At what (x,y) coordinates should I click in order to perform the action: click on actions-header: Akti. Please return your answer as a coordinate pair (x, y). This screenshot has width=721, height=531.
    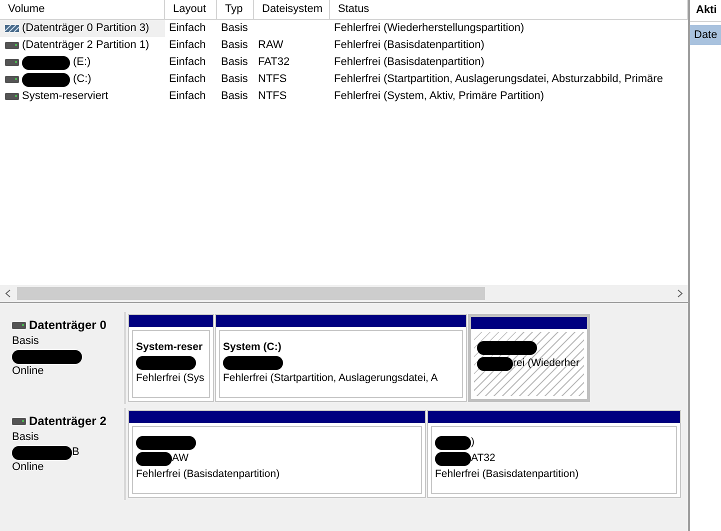
    Looking at the image, I should click on (705, 11).